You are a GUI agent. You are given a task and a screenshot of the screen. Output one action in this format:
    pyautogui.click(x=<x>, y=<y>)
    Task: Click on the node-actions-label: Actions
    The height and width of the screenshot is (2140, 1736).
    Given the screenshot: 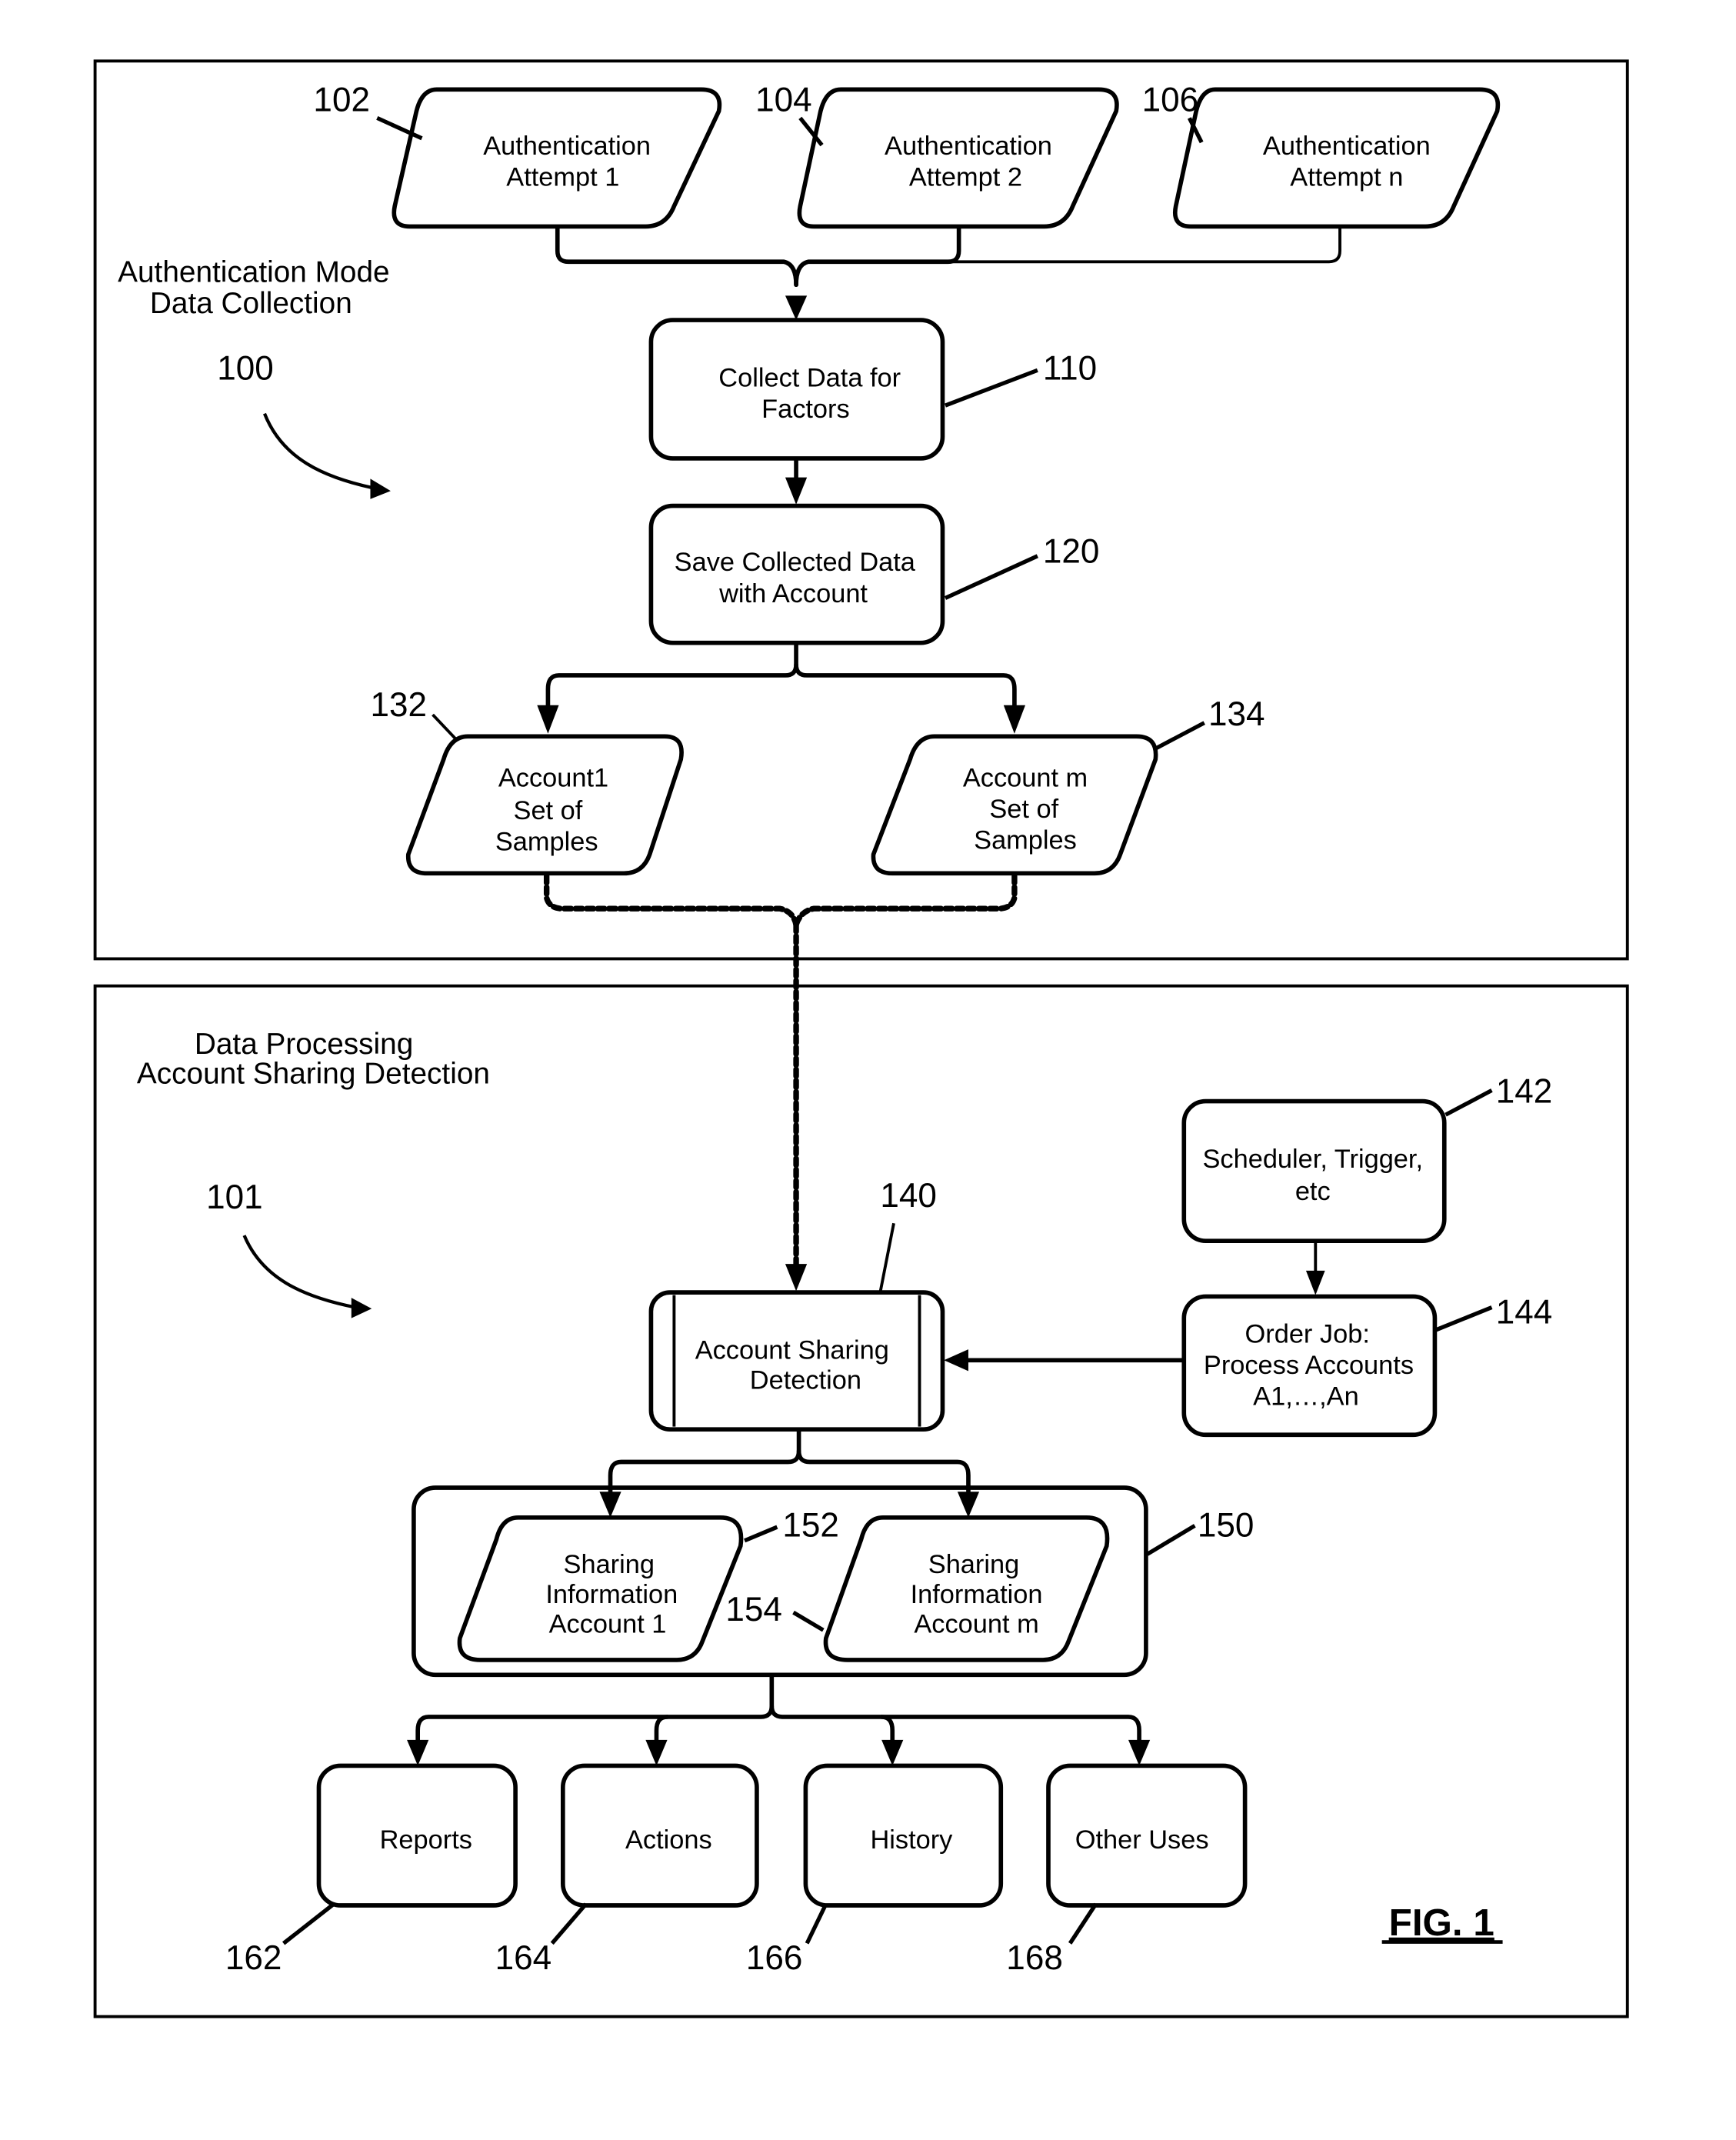 What is the action you would take?
    pyautogui.click(x=668, y=1840)
    